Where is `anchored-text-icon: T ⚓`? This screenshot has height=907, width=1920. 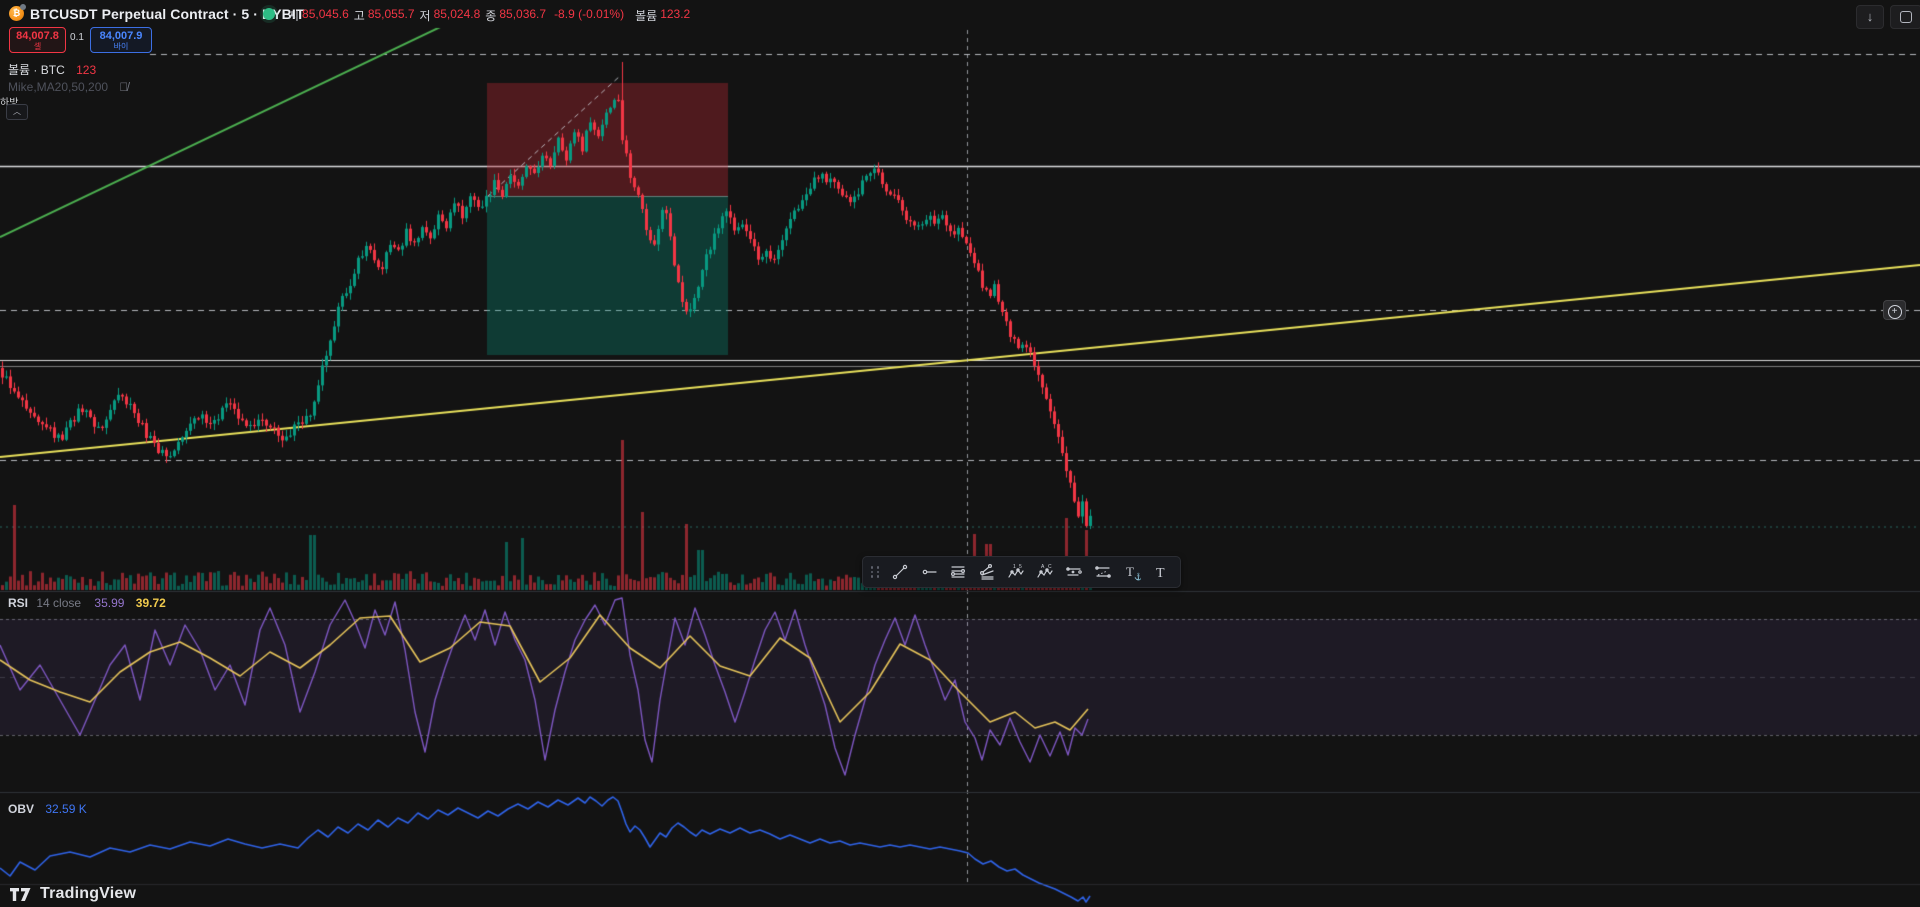 anchored-text-icon: T ⚓ is located at coordinates (1133, 572).